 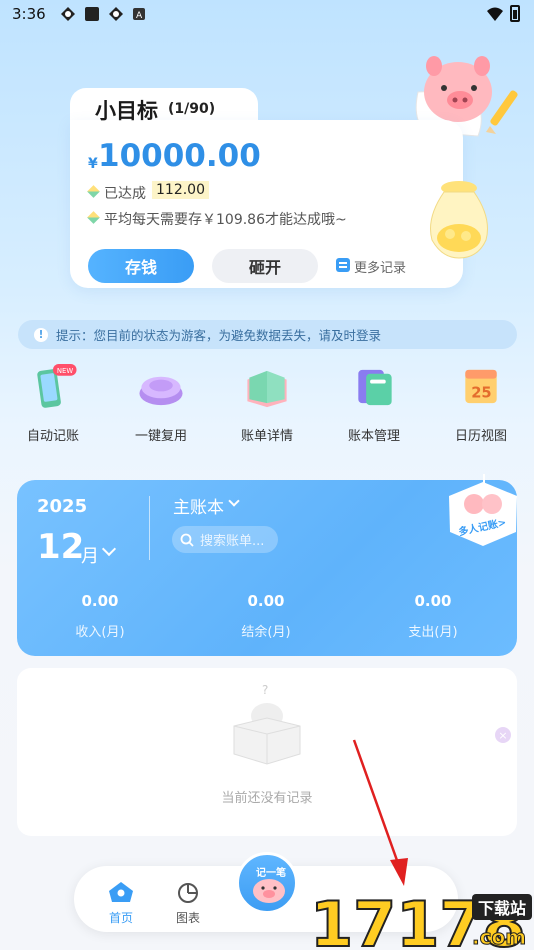 What do you see at coordinates (188, 917) in the screenshot?
I see `nav-chart: 图表` at bounding box center [188, 917].